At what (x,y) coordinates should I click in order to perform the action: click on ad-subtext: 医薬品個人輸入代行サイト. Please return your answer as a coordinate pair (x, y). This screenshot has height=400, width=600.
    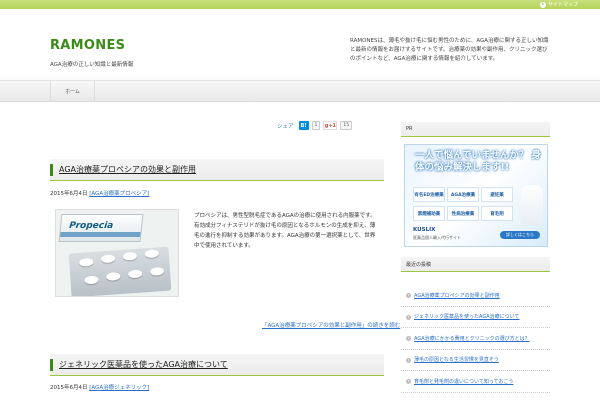
    Looking at the image, I should click on (437, 237).